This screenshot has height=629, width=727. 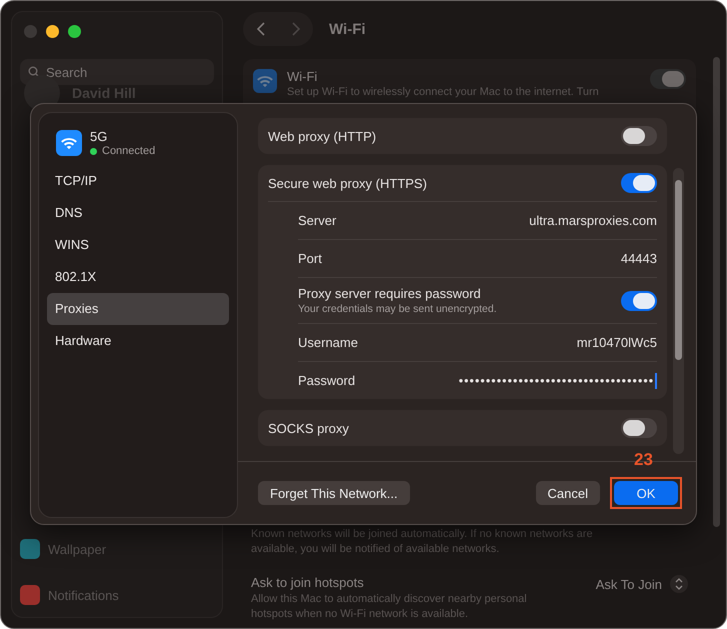 What do you see at coordinates (390, 293) in the screenshot?
I see `field-label: Proxy server requires password` at bounding box center [390, 293].